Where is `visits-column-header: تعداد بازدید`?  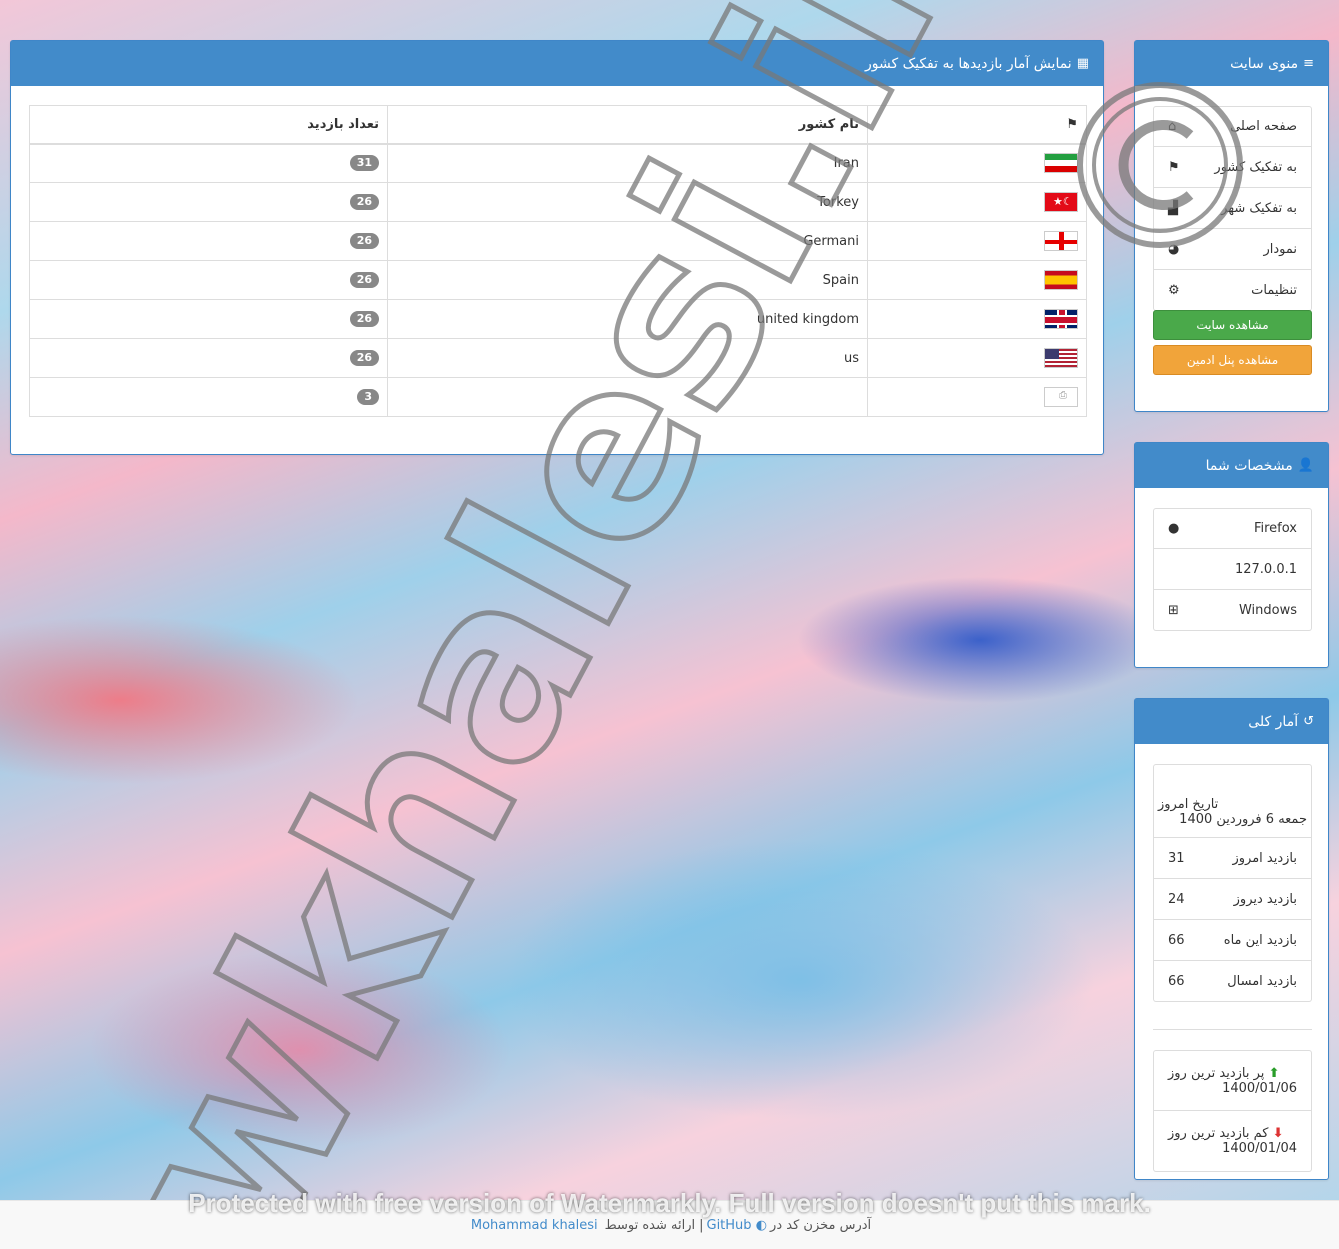 visits-column-header: تعداد بازدید is located at coordinates (208, 125).